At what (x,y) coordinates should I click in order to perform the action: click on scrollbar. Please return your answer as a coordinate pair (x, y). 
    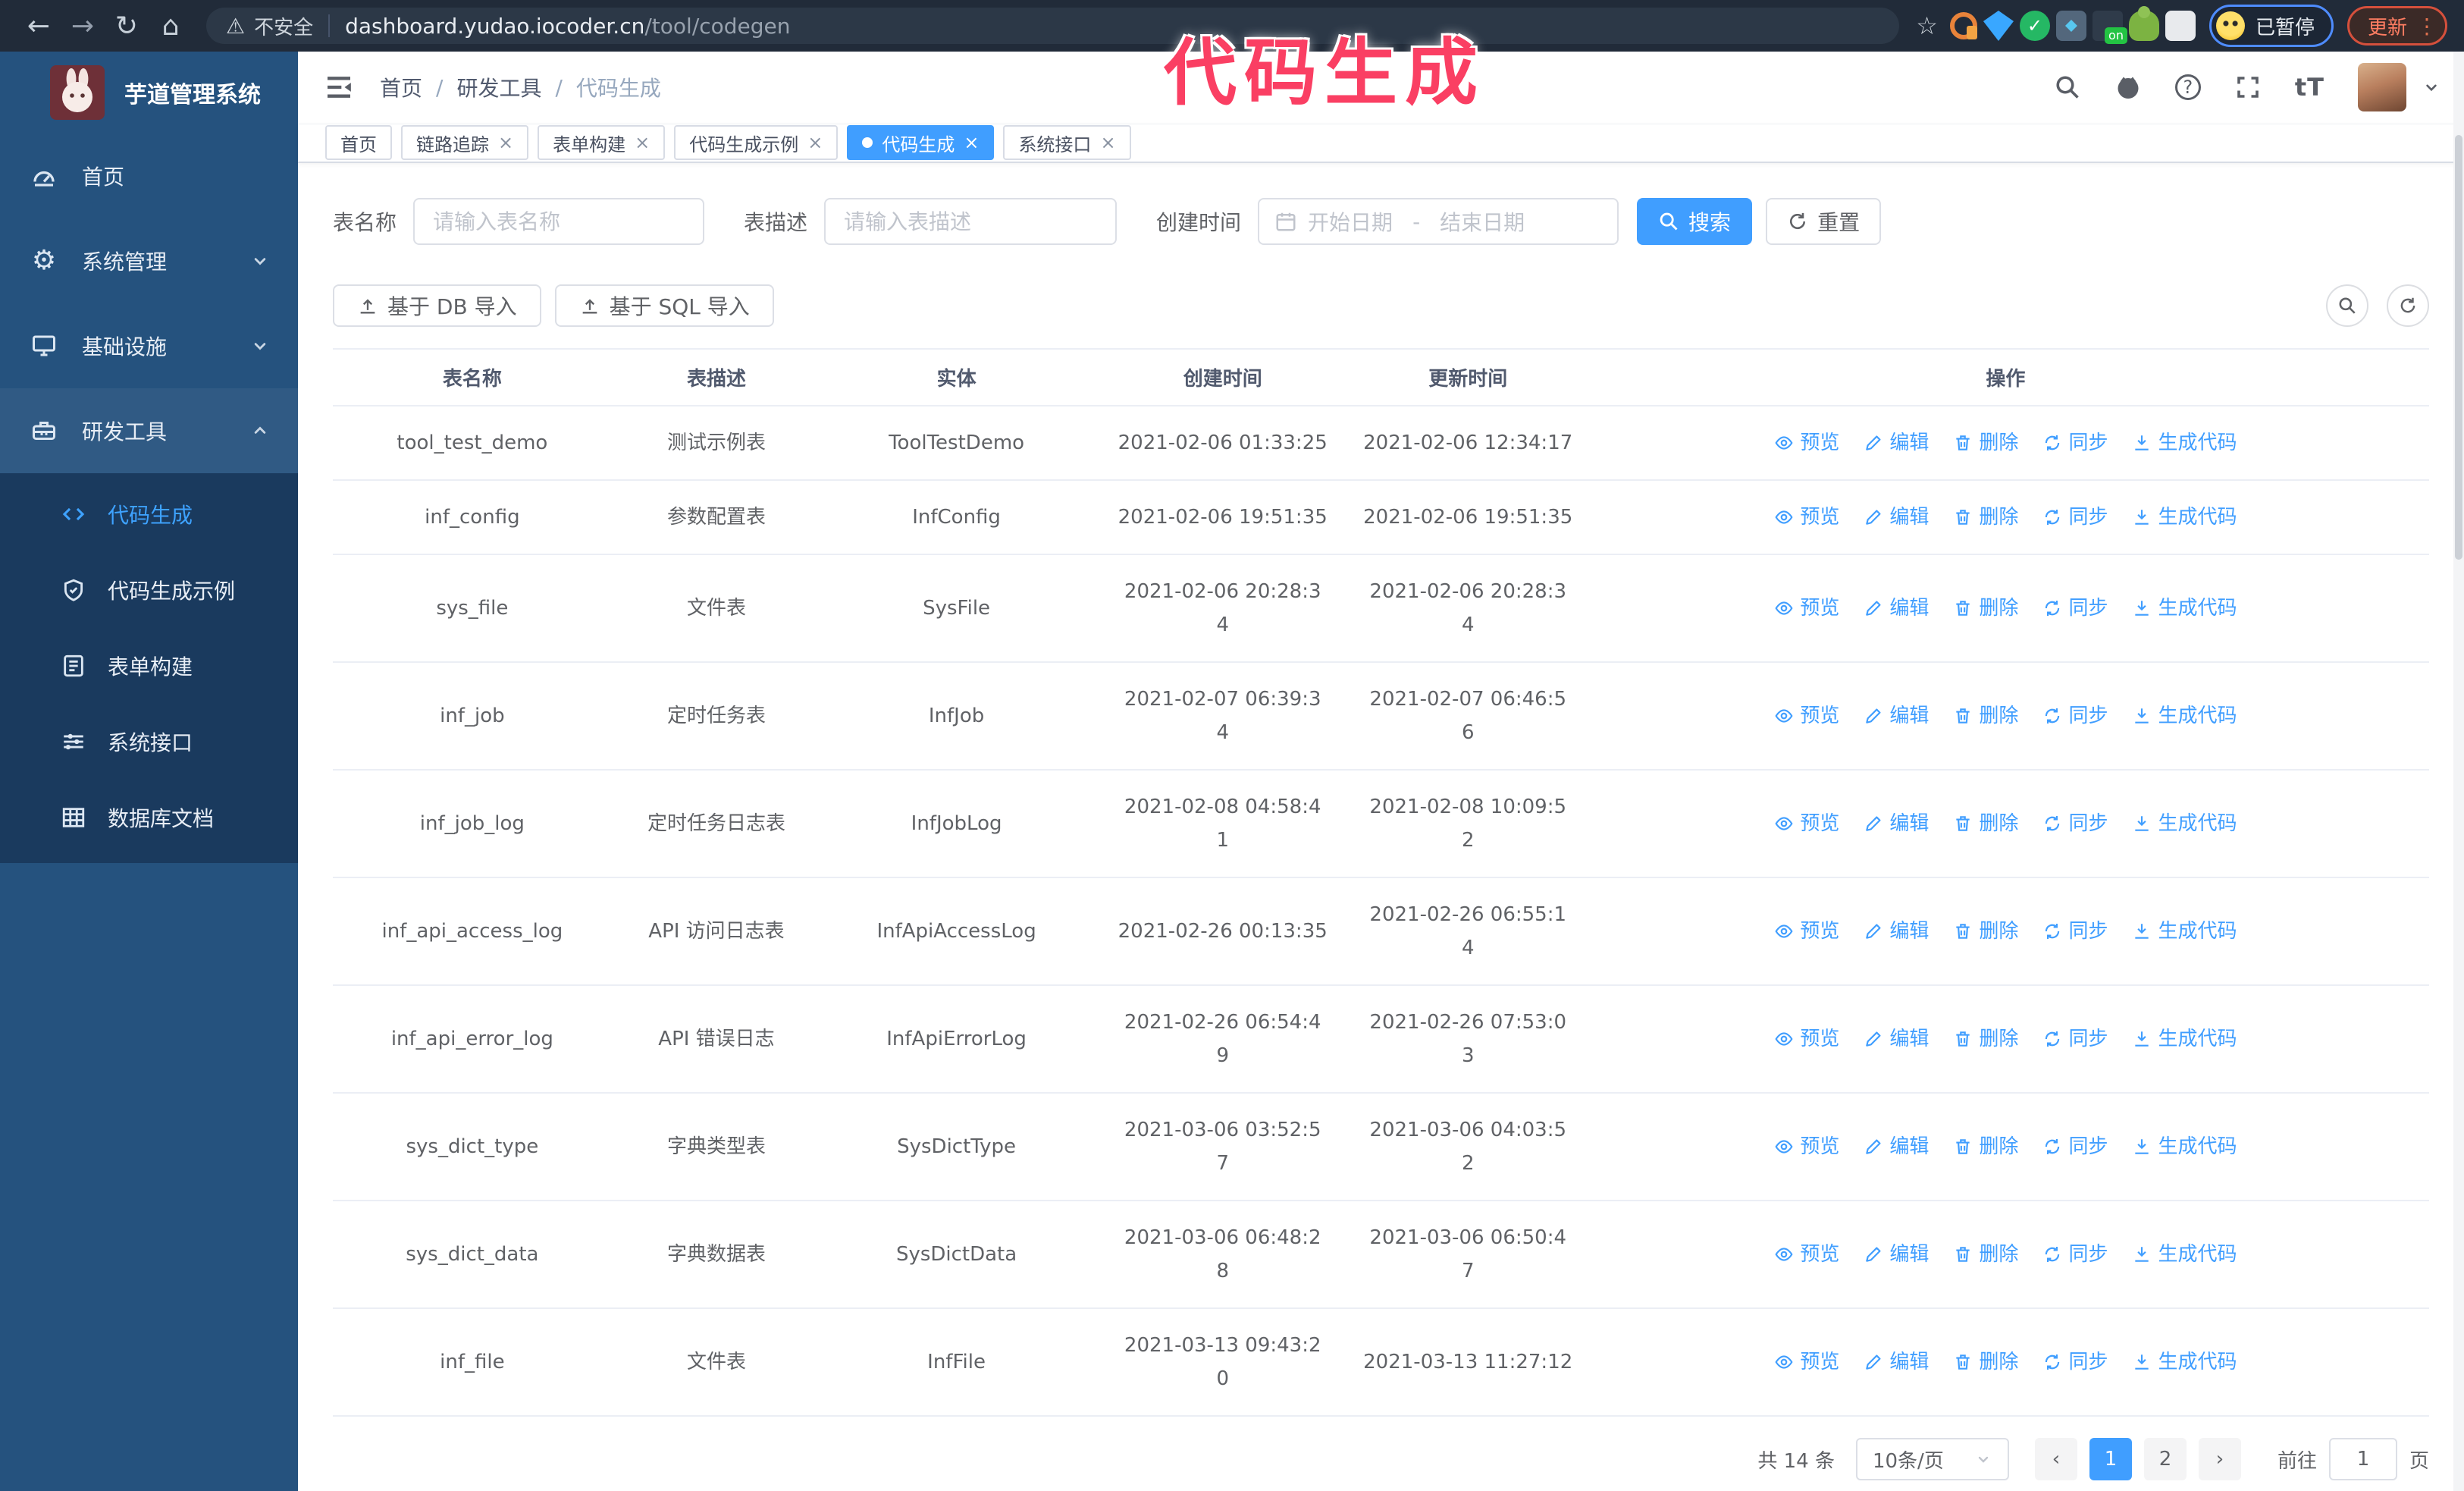
    Looking at the image, I should click on (2458, 771).